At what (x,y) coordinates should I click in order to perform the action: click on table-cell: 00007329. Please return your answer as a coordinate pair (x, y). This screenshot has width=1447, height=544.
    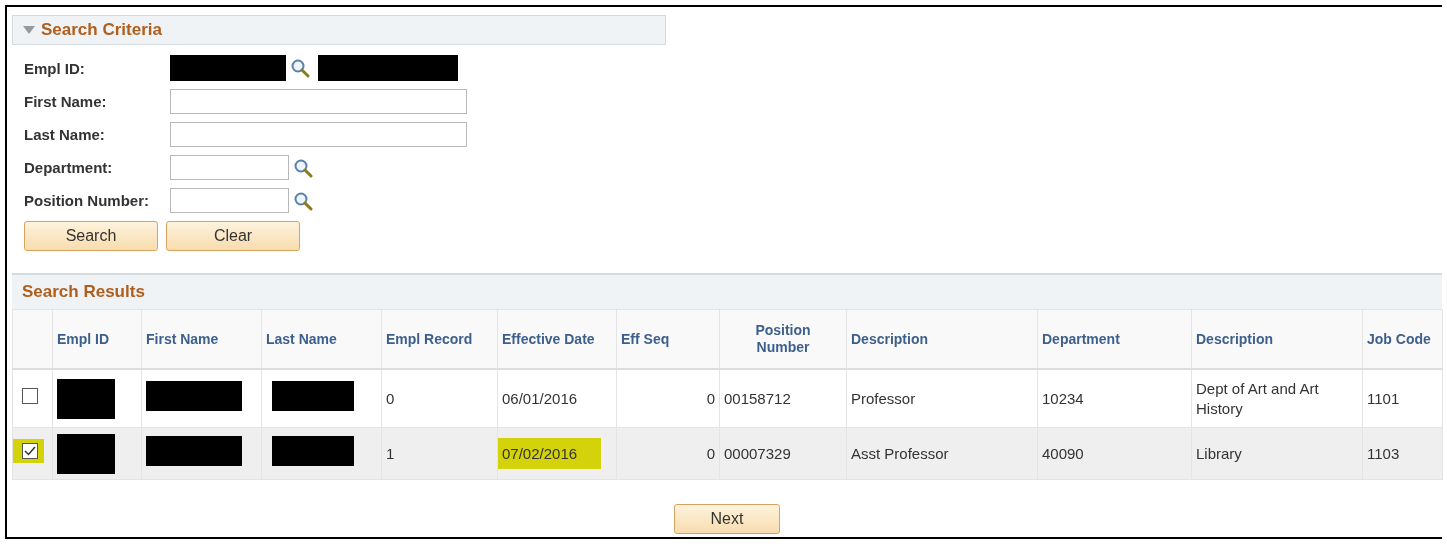
    Looking at the image, I should click on (757, 453).